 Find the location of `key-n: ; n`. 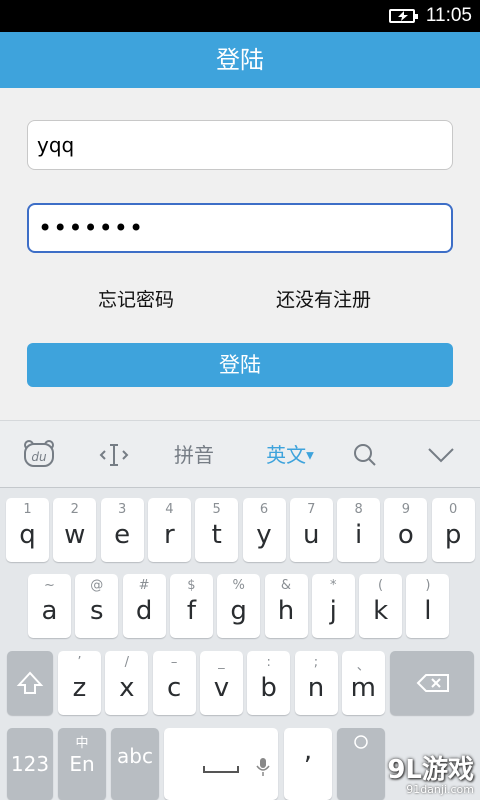

key-n: ; n is located at coordinates (316, 683).